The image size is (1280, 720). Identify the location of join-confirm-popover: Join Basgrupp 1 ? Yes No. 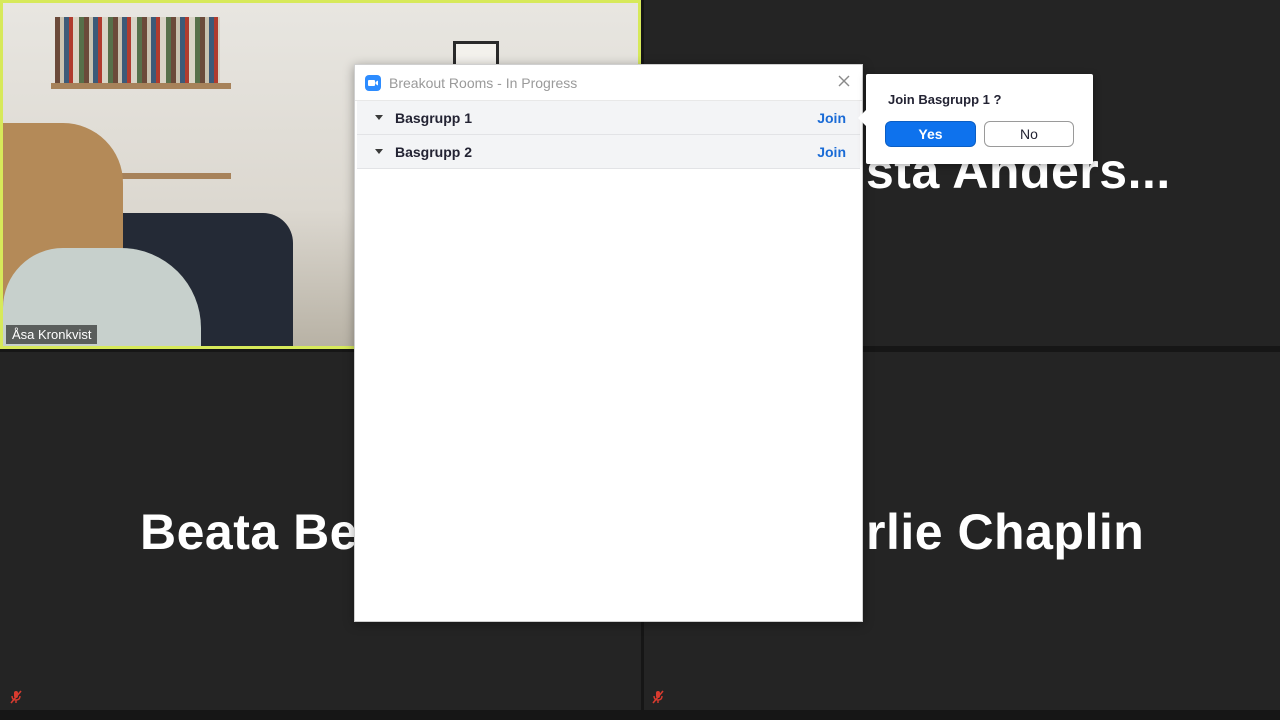
(975, 119).